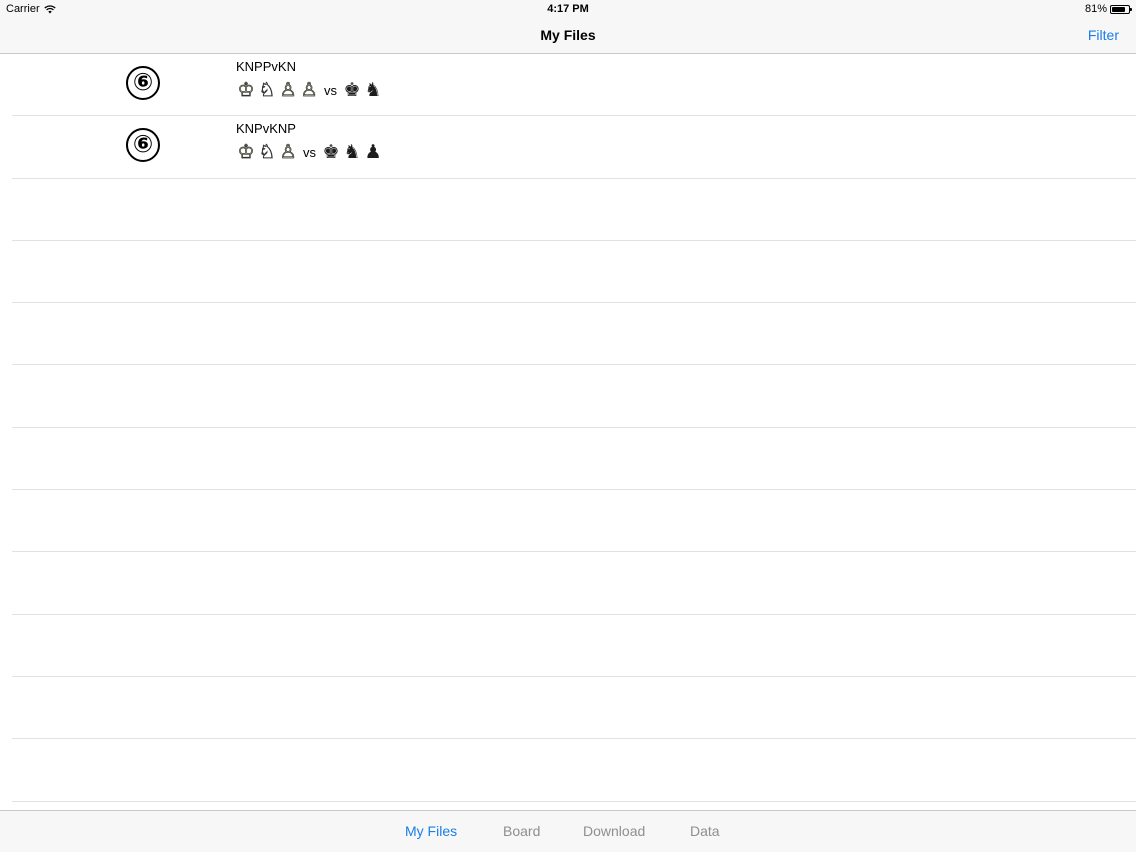 The height and width of the screenshot is (852, 1136). I want to click on page-title: My Files, so click(568, 35).